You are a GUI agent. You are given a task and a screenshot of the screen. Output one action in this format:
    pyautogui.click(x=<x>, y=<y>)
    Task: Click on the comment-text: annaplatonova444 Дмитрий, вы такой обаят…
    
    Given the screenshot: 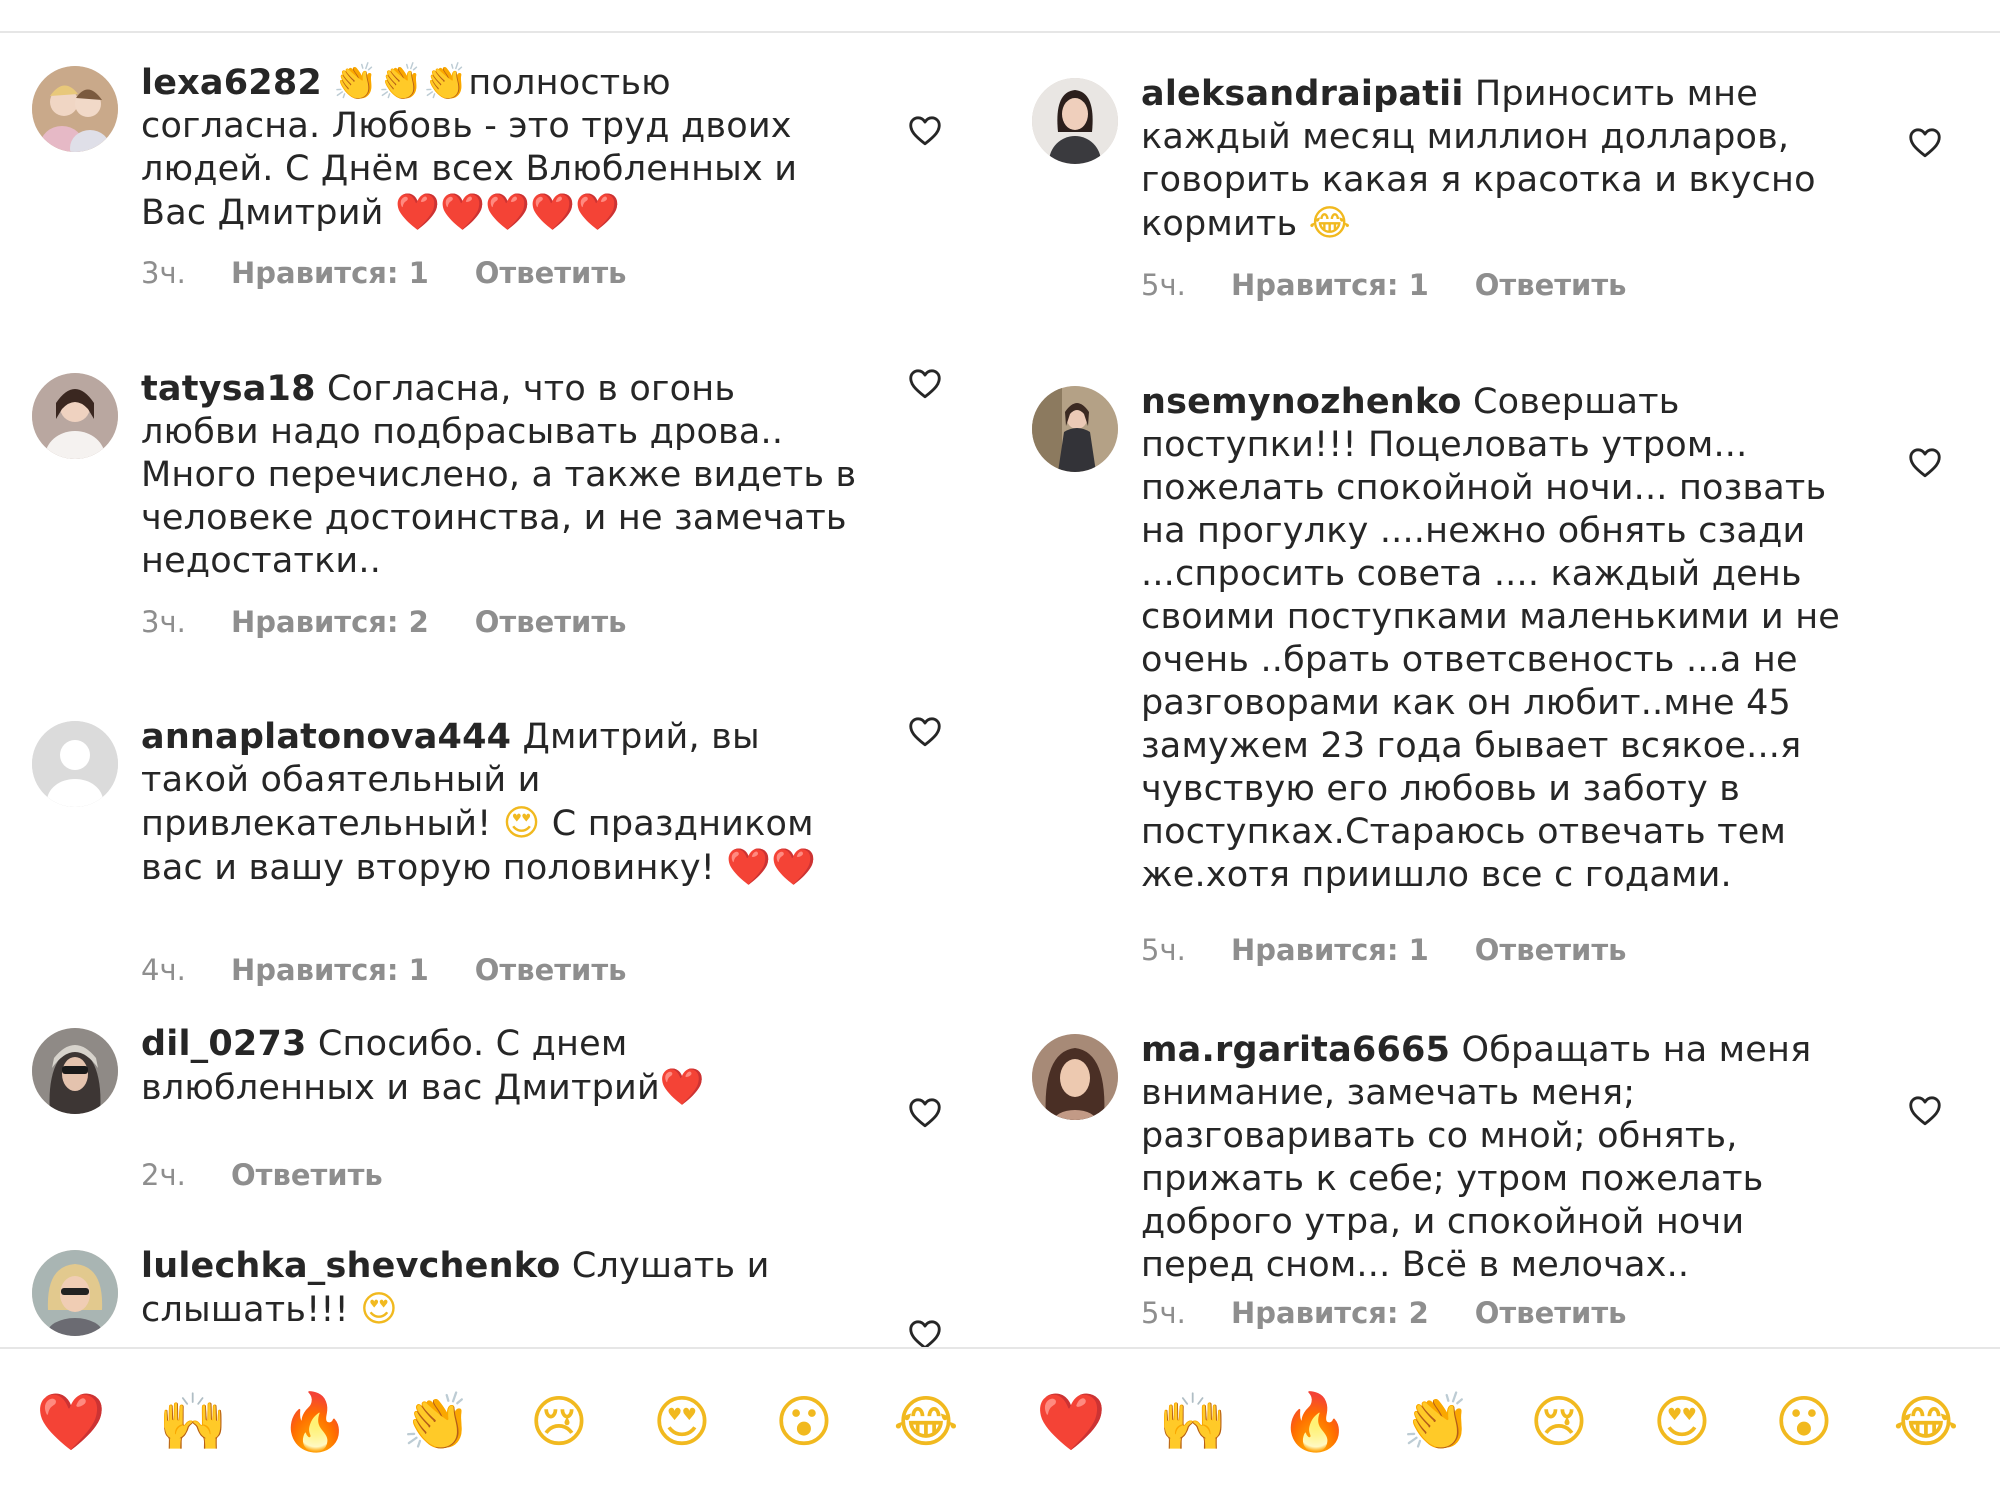 What is the action you would take?
    pyautogui.click(x=501, y=803)
    